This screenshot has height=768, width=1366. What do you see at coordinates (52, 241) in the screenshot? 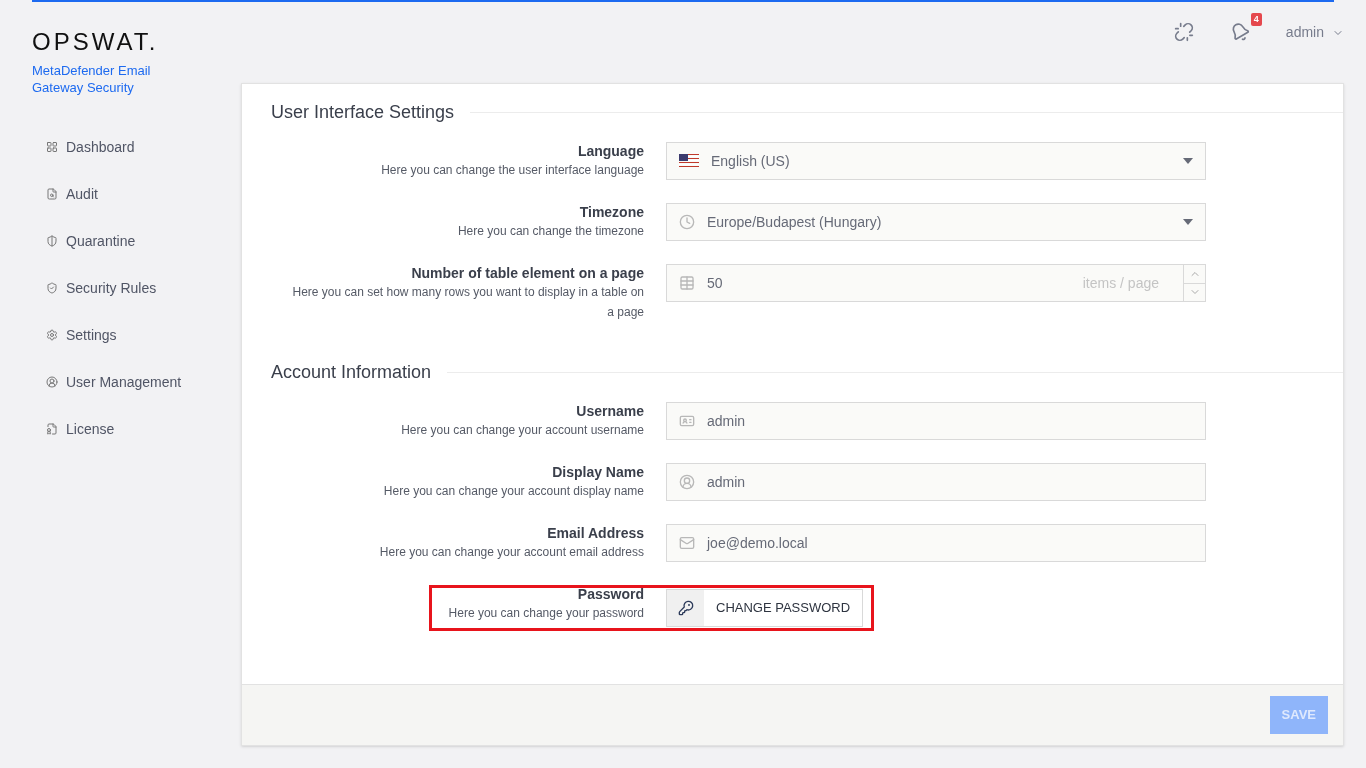
I see `shield-icon` at bounding box center [52, 241].